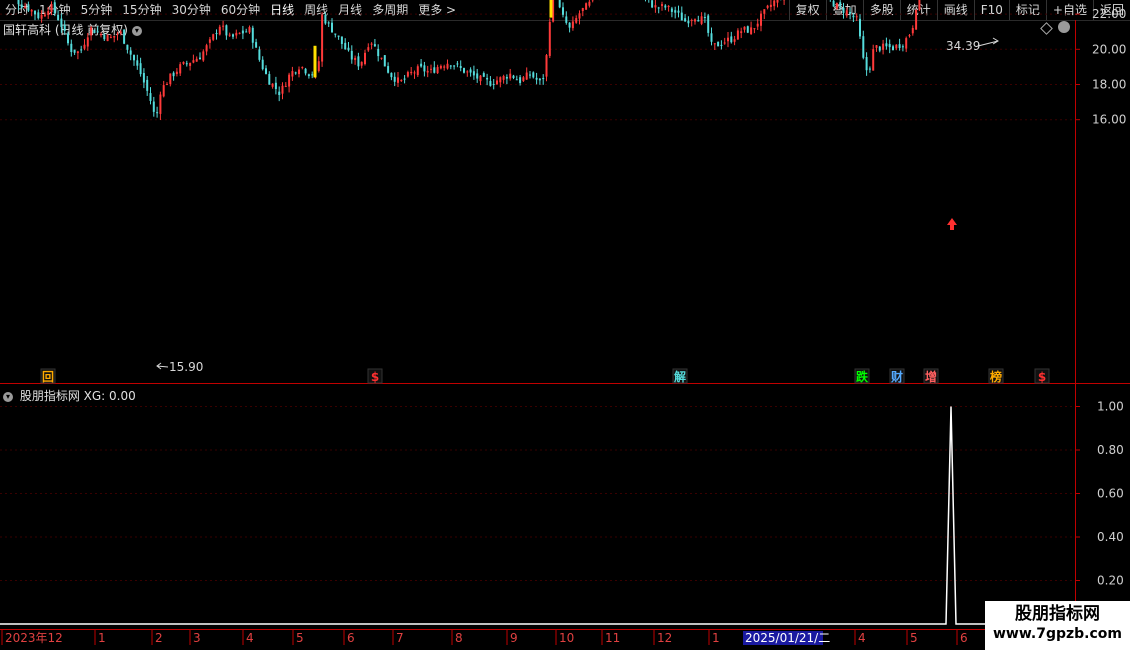 The width and height of the screenshot is (1130, 650). I want to click on watermark-url: www.7gpzb.com, so click(1057, 634).